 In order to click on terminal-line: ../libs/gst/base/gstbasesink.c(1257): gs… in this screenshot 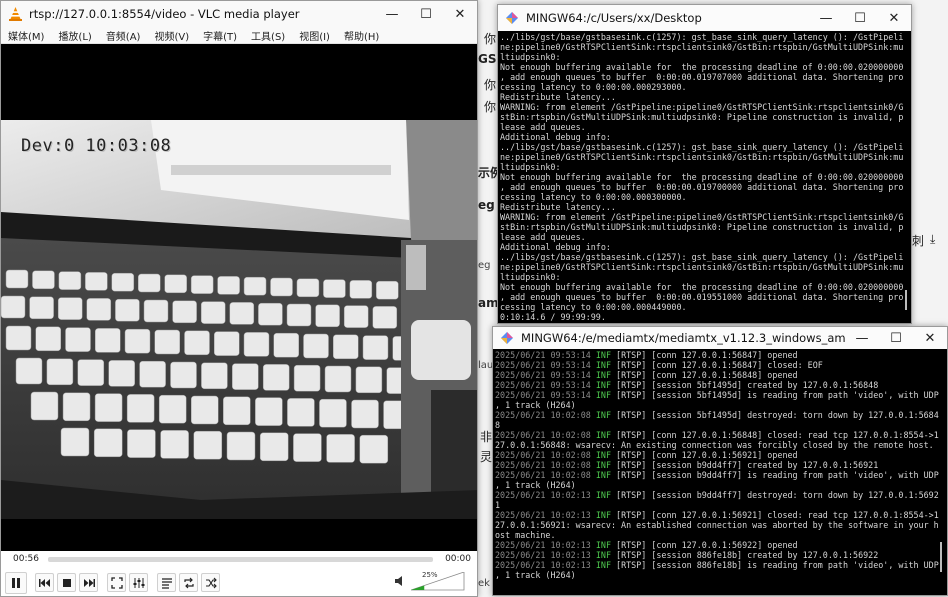, I will do `click(702, 257)`.